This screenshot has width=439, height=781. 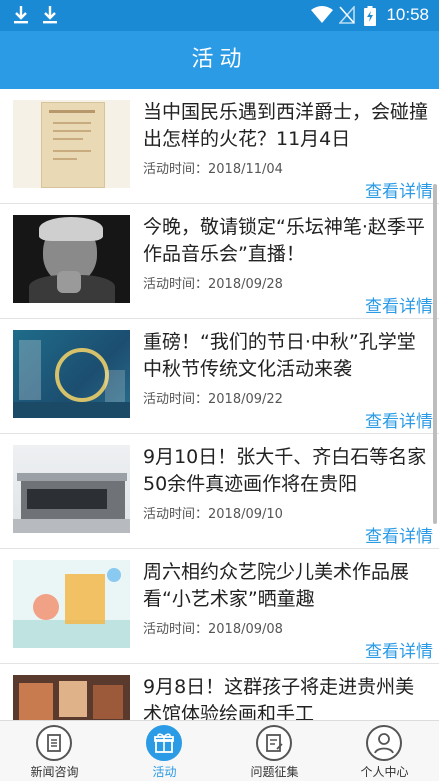 I want to click on list-item: 9月8日！这群孩子将走进贵州美术馆体验绘画和手工, so click(x=219, y=692).